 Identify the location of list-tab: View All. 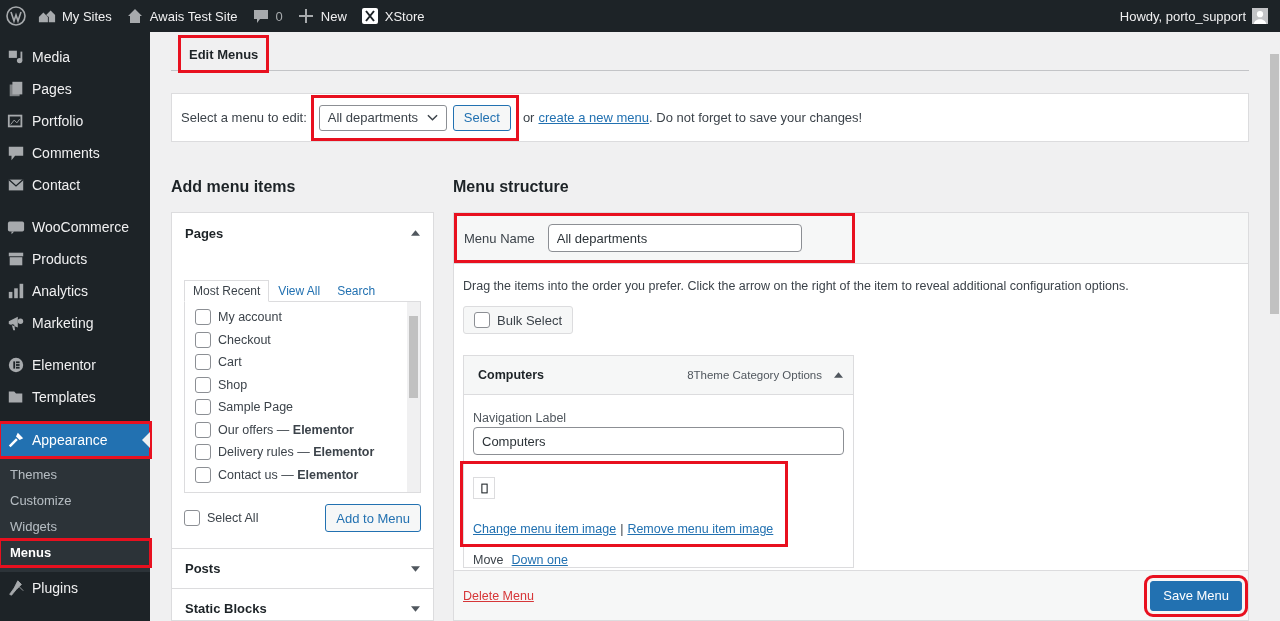
(299, 291).